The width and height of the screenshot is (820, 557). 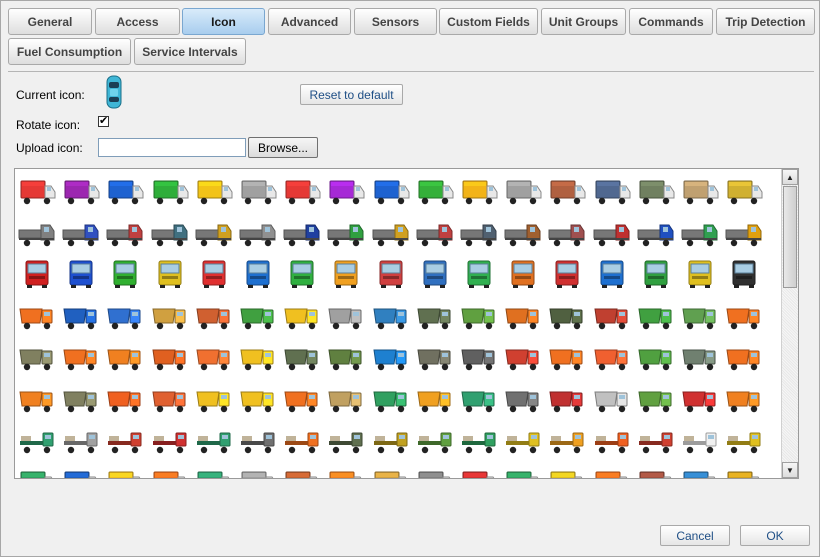 What do you see at coordinates (775, 535) in the screenshot?
I see `ok-button: OK` at bounding box center [775, 535].